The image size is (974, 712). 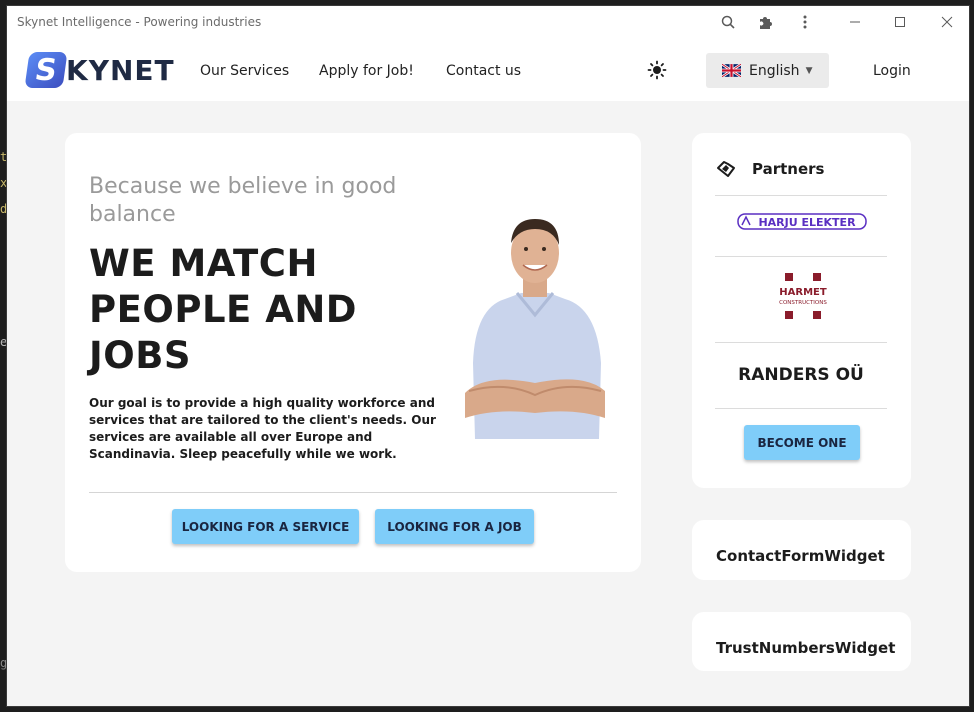 I want to click on theme-toggle-sun-icon, so click(x=657, y=70).